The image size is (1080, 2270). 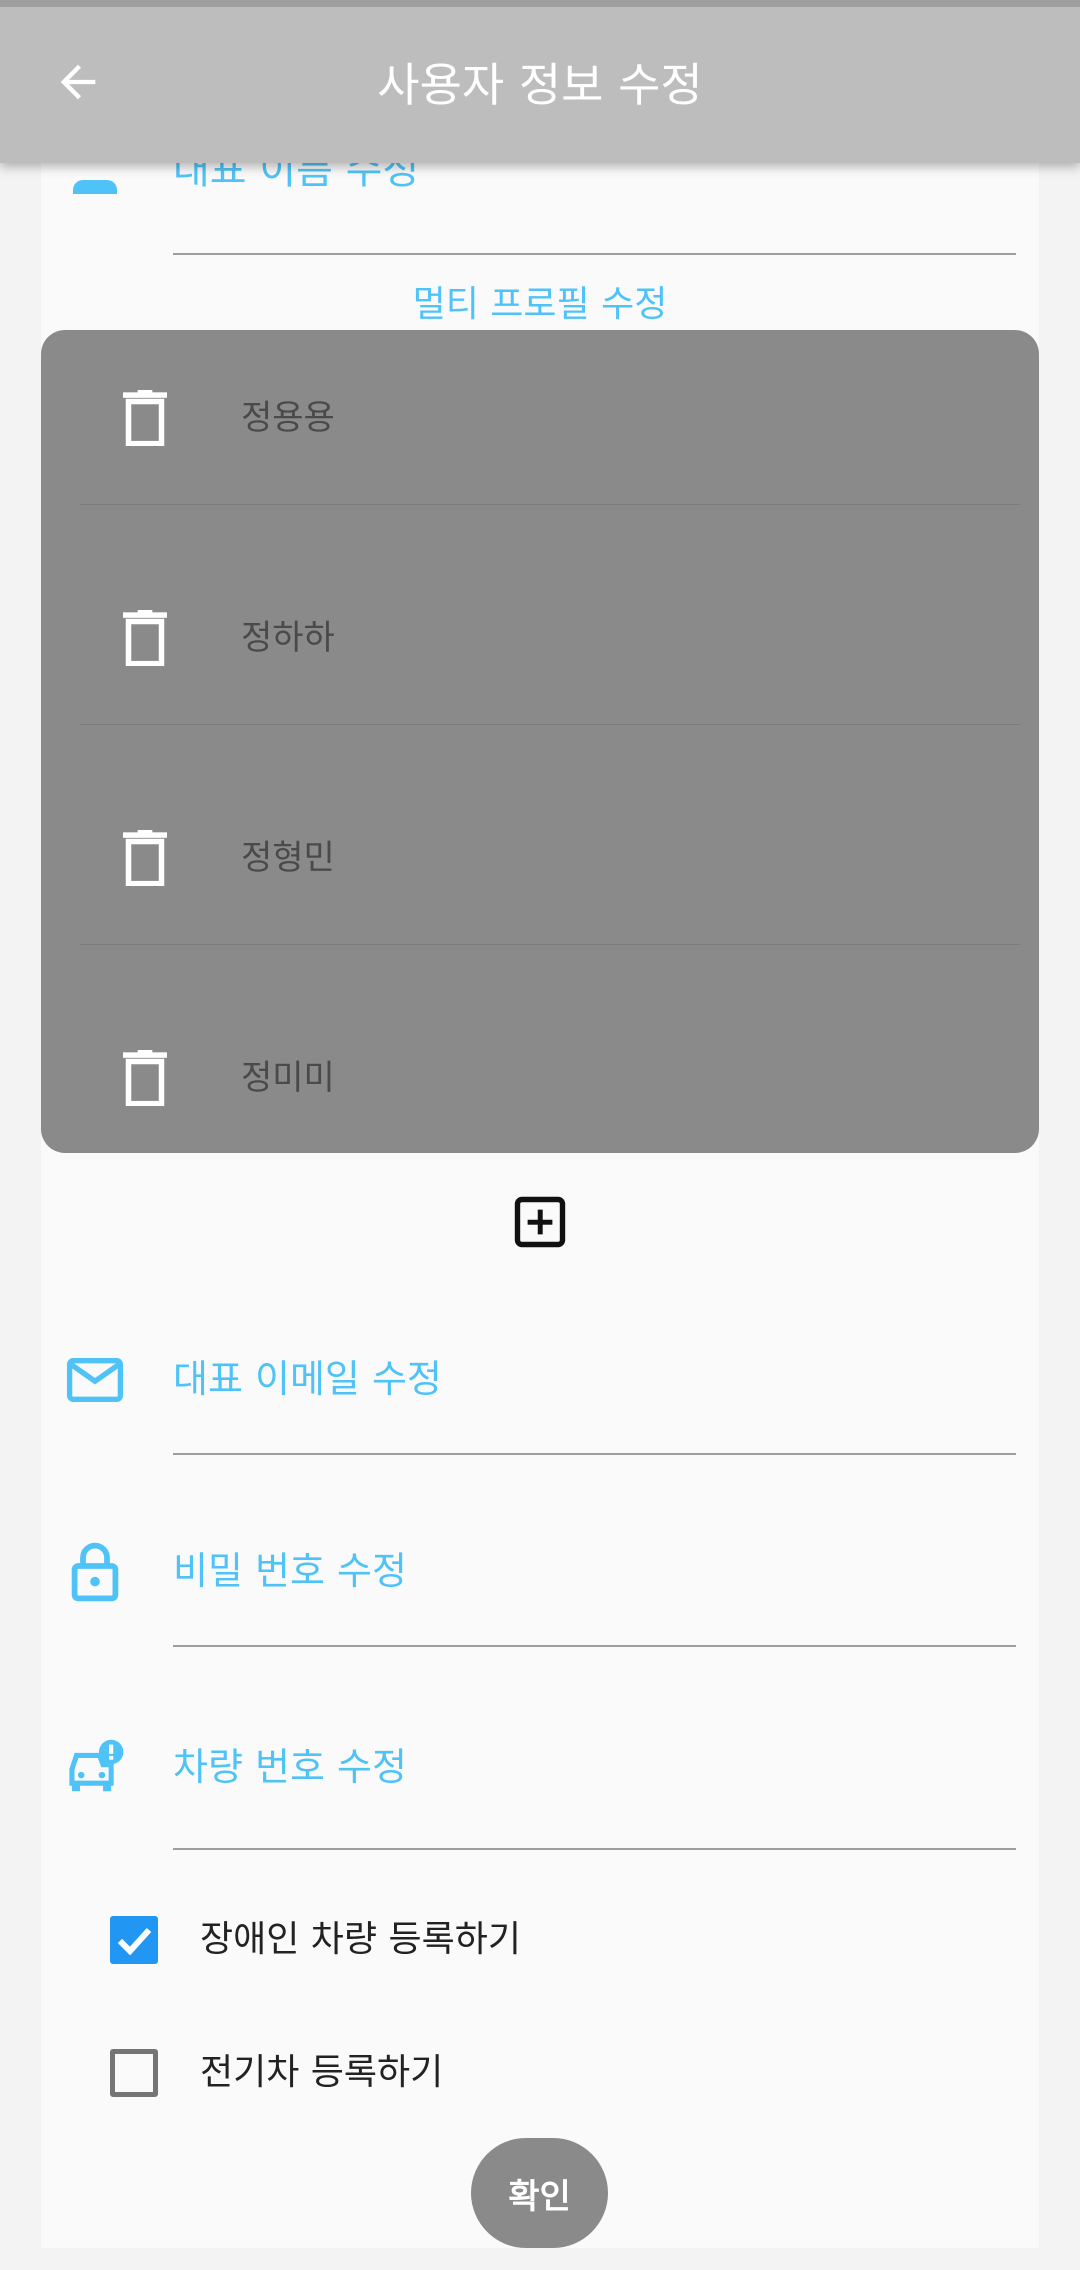 I want to click on password-icon-wrap, so click(x=95, y=1572).